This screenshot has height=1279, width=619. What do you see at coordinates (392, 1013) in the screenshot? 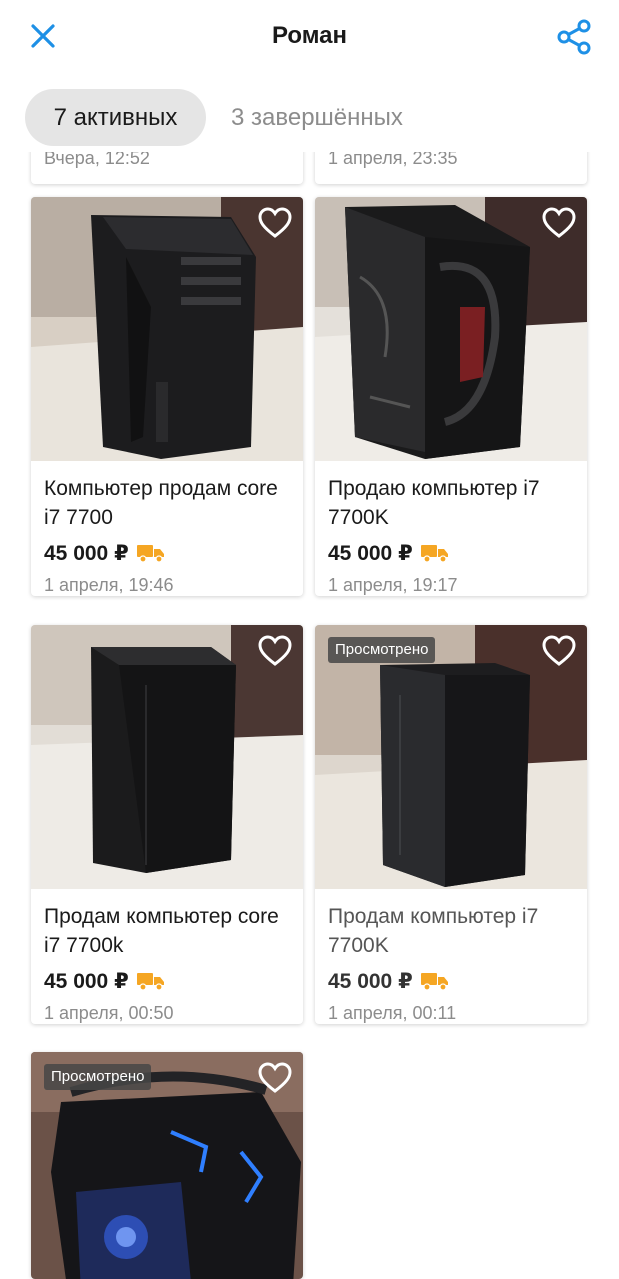
I see `listing-date: 1 апреля, 00:11` at bounding box center [392, 1013].